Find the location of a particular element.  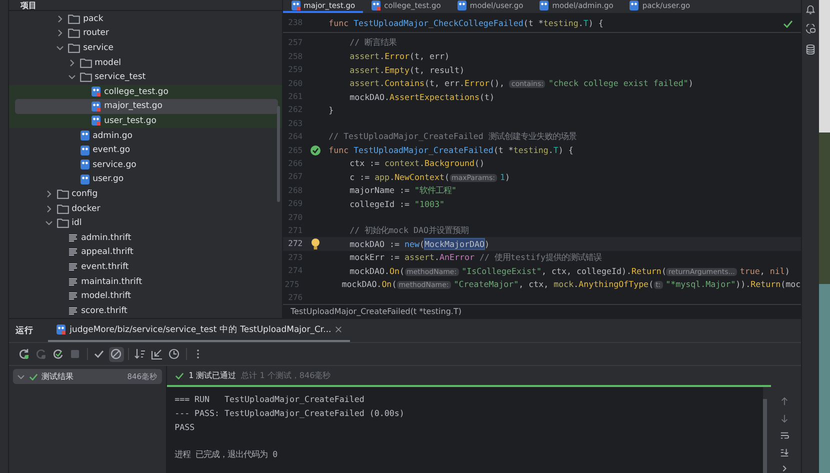

tree-item: docker is located at coordinates (146, 208).